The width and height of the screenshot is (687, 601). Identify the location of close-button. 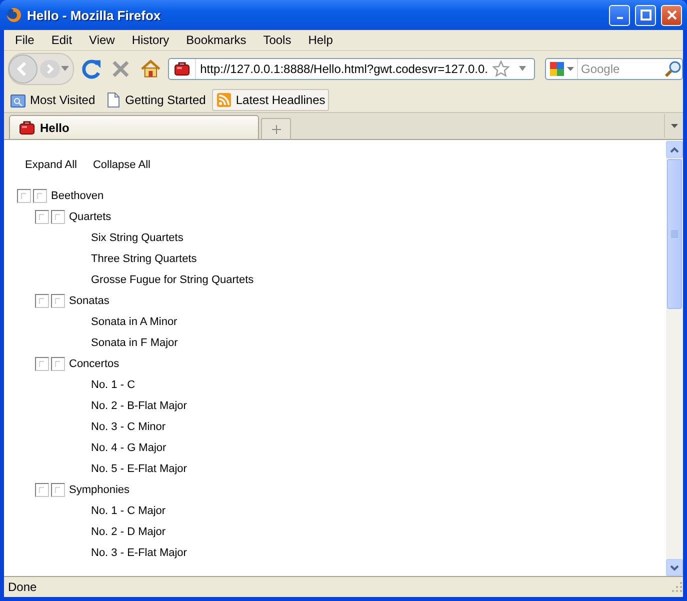
(671, 15).